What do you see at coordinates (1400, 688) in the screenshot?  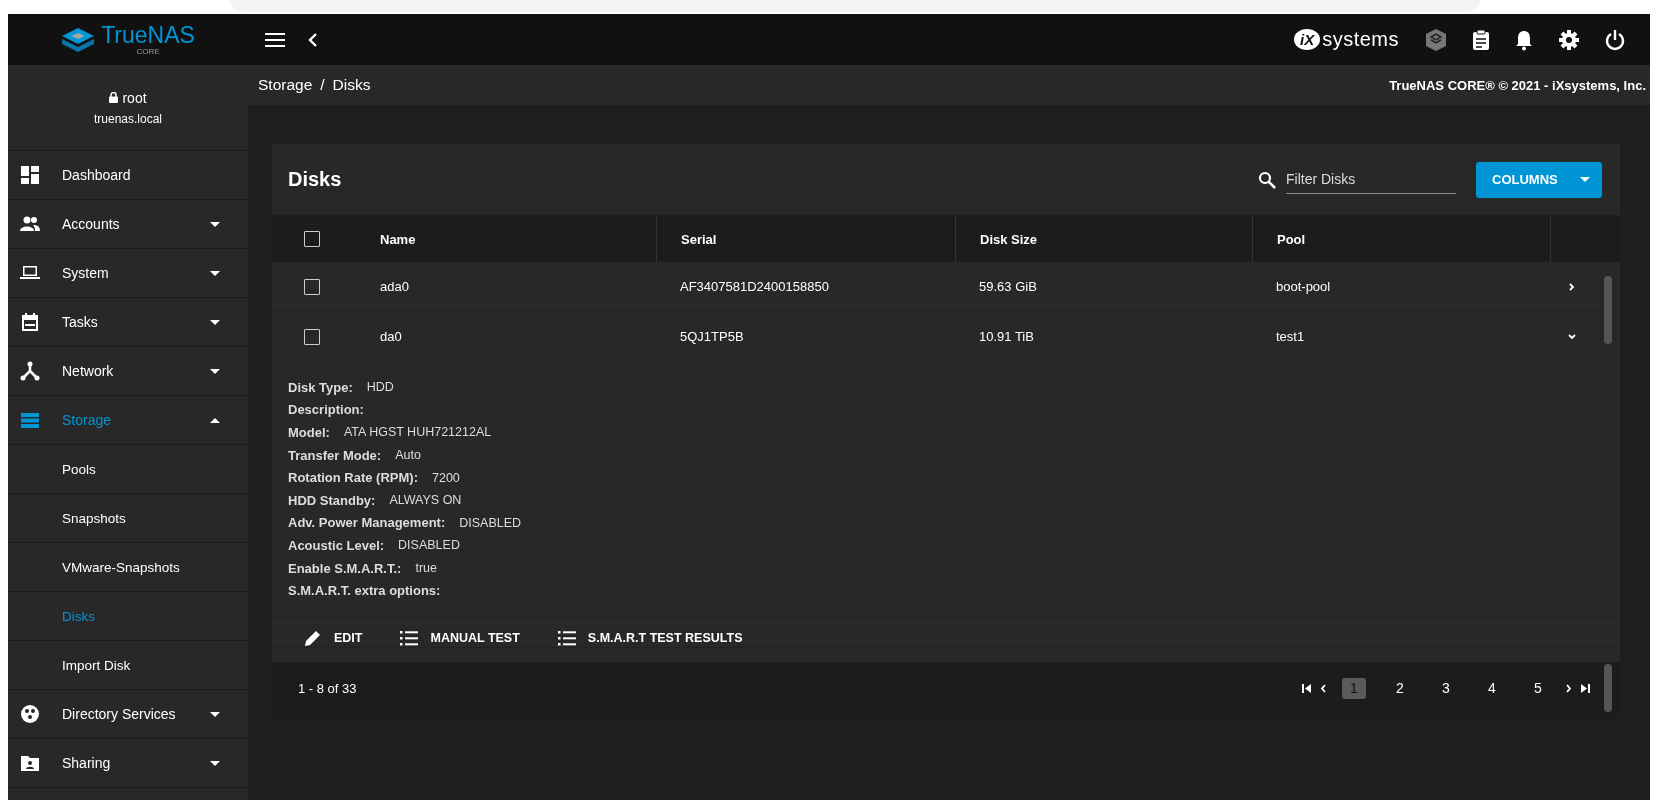 I see `page-button: 2` at bounding box center [1400, 688].